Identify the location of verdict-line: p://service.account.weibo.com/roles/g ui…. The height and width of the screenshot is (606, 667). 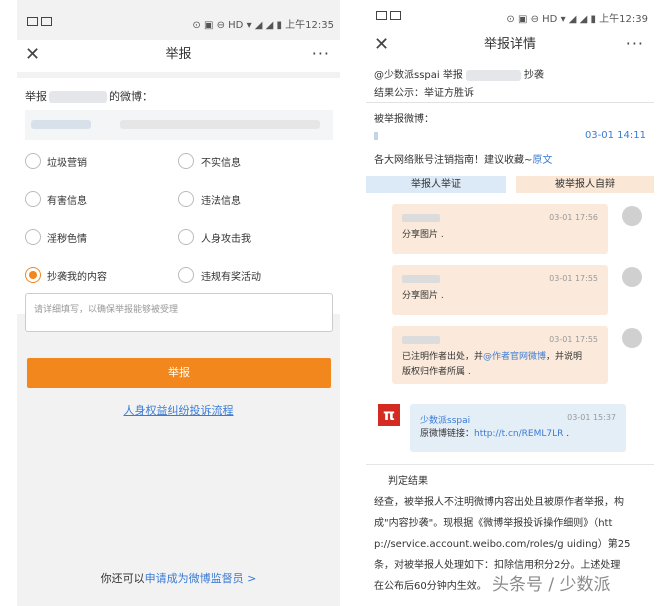
(502, 544).